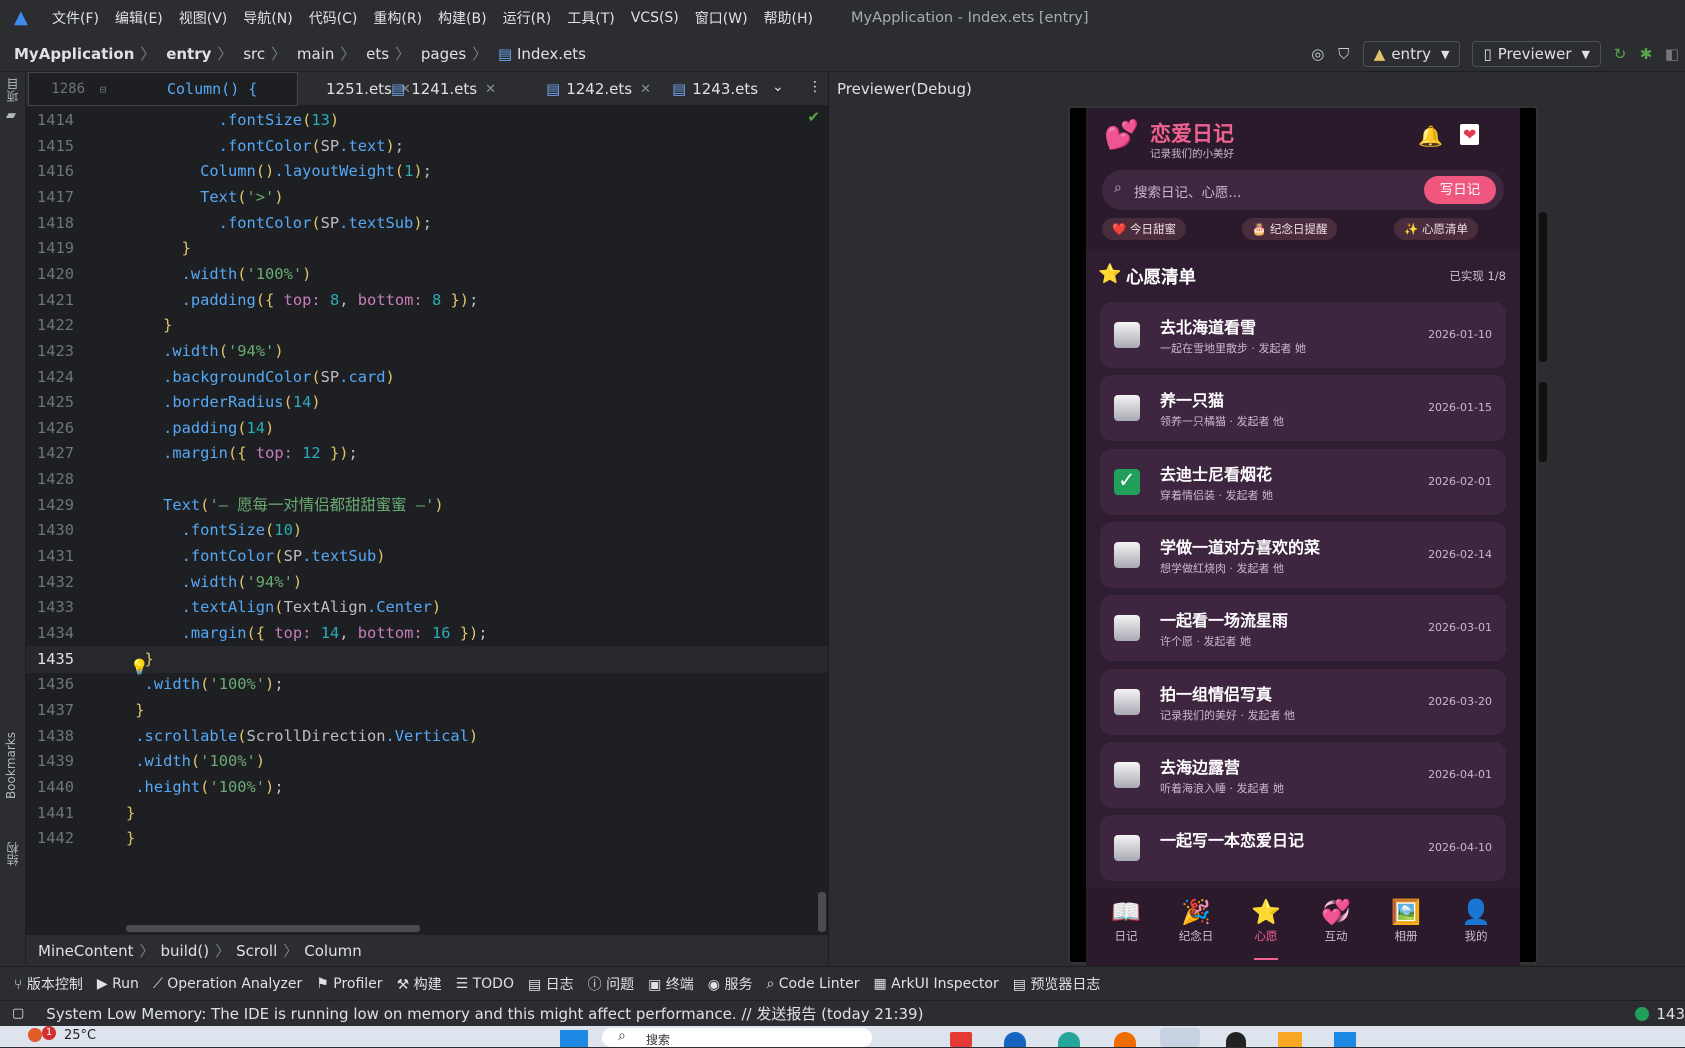 Image resolution: width=1685 pixels, height=1048 pixels. I want to click on taskbar-search: ⌕ 搜索, so click(737, 1037).